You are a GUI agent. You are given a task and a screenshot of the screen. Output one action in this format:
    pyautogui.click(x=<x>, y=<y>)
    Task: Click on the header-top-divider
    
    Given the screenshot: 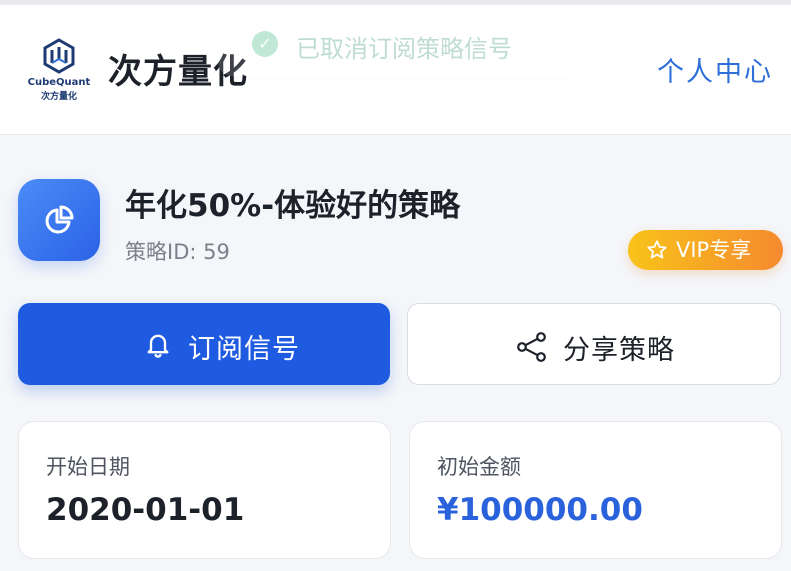 What is the action you would take?
    pyautogui.click(x=395, y=2)
    